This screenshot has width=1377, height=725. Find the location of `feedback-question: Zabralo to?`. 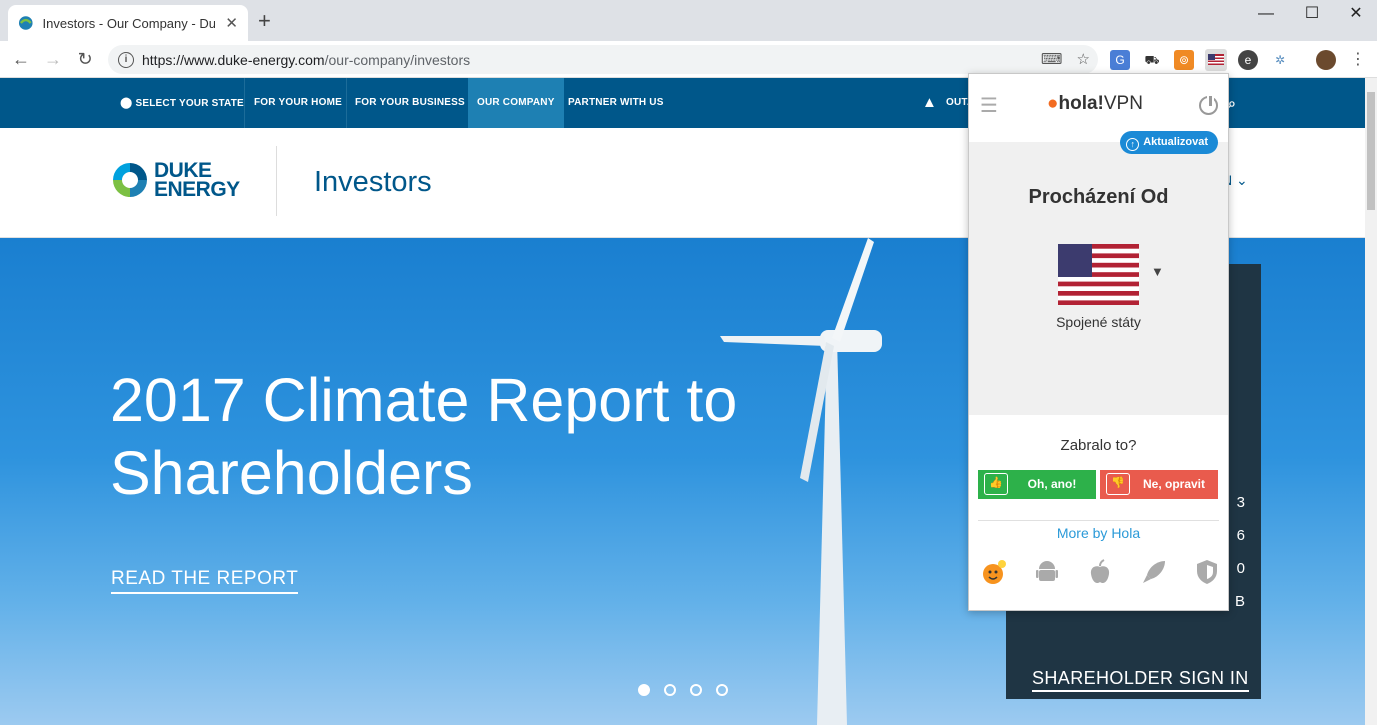

feedback-question: Zabralo to? is located at coordinates (1098, 445).